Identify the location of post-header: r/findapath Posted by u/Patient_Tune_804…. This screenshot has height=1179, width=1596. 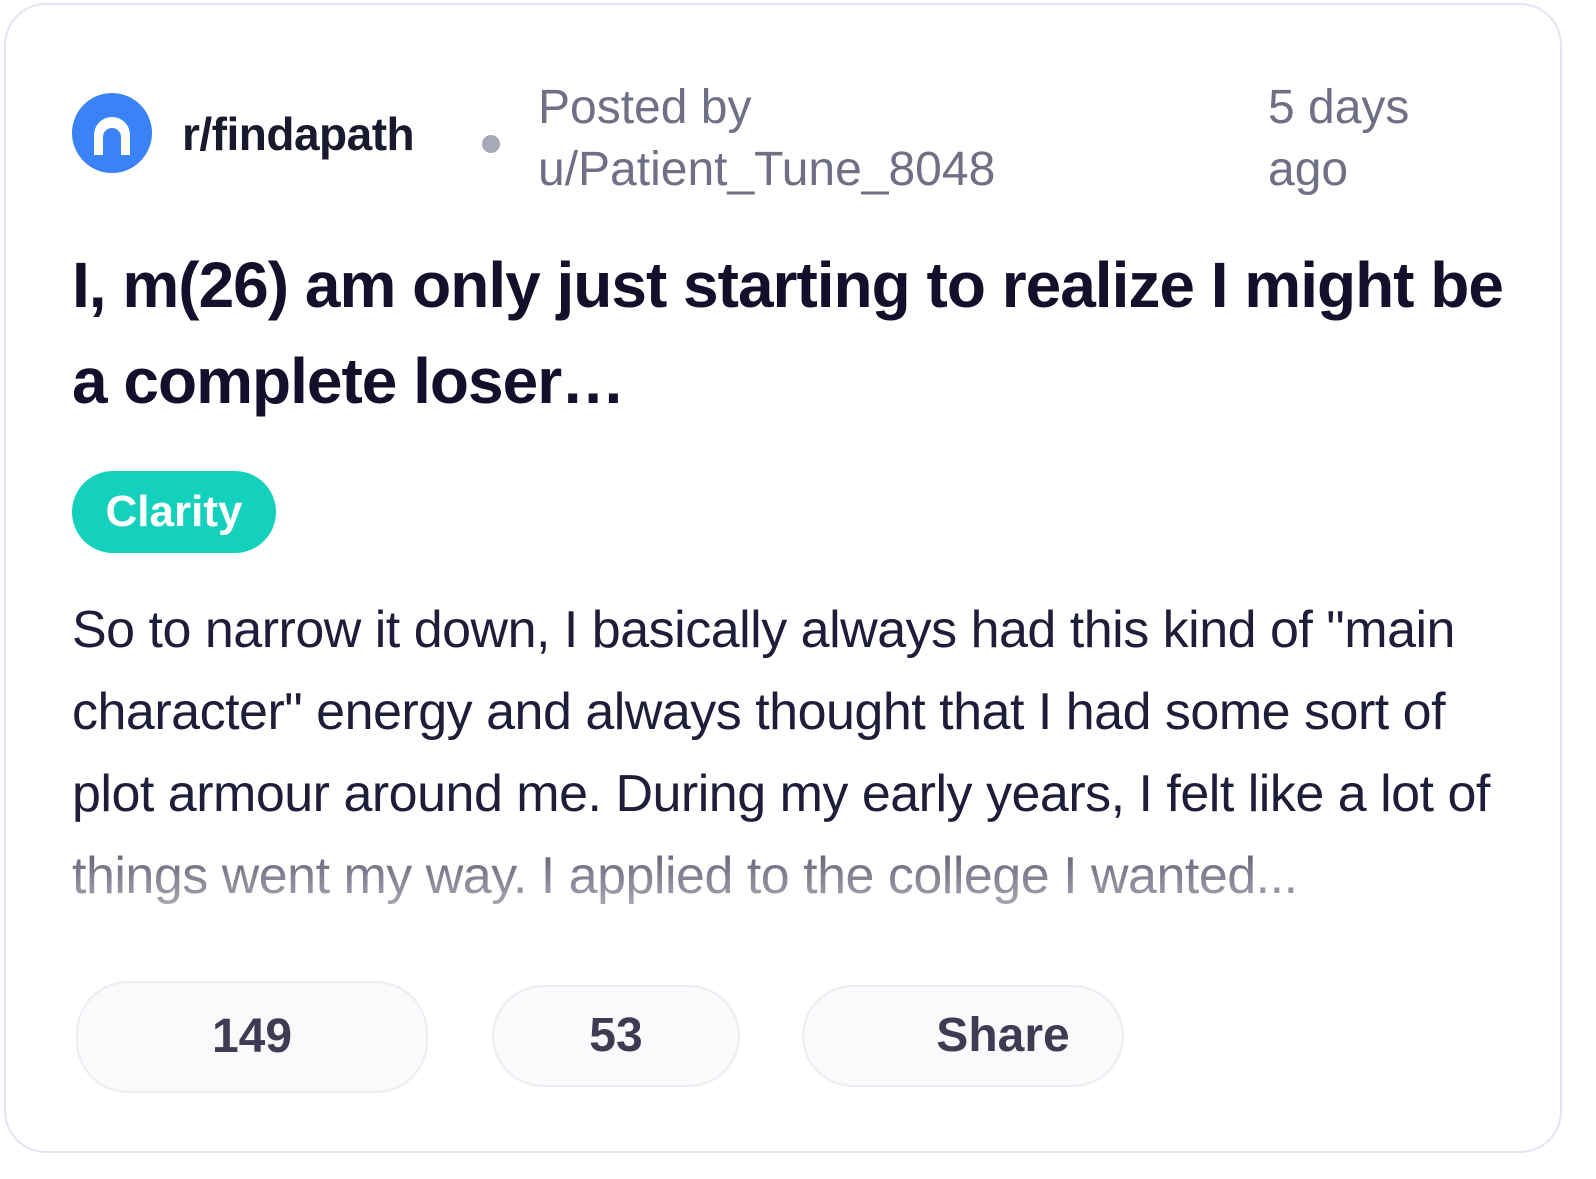
(802, 142).